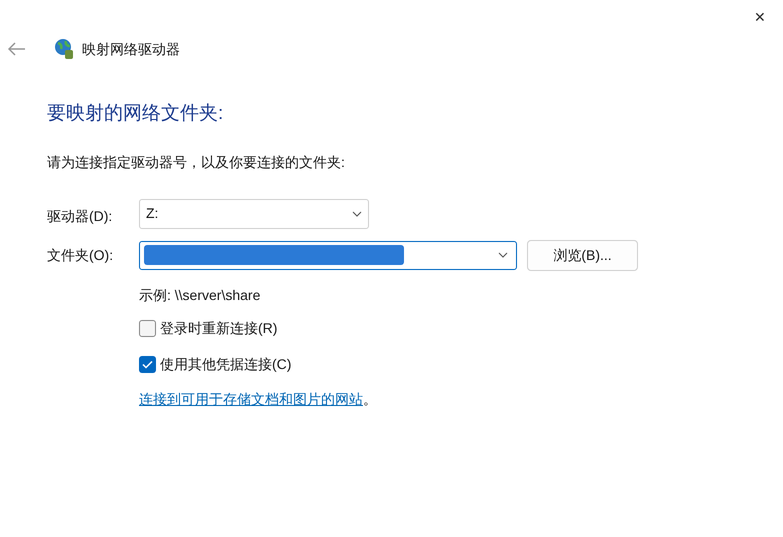 The height and width of the screenshot is (537, 783). Describe the element at coordinates (370, 399) in the screenshot. I see `period-text: 。` at that location.